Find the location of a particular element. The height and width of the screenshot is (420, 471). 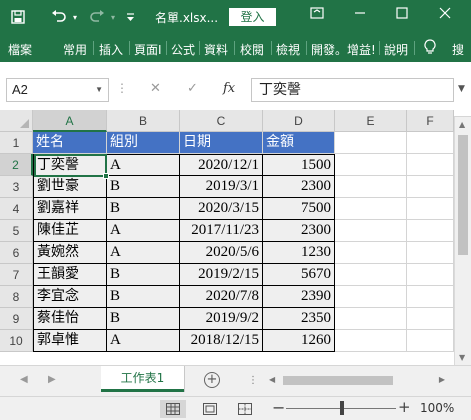

amount-cell: 1500 is located at coordinates (299, 165).